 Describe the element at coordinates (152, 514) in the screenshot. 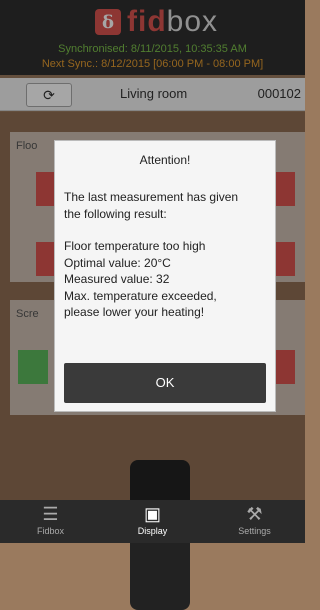

I see `display-icon: ▣` at that location.